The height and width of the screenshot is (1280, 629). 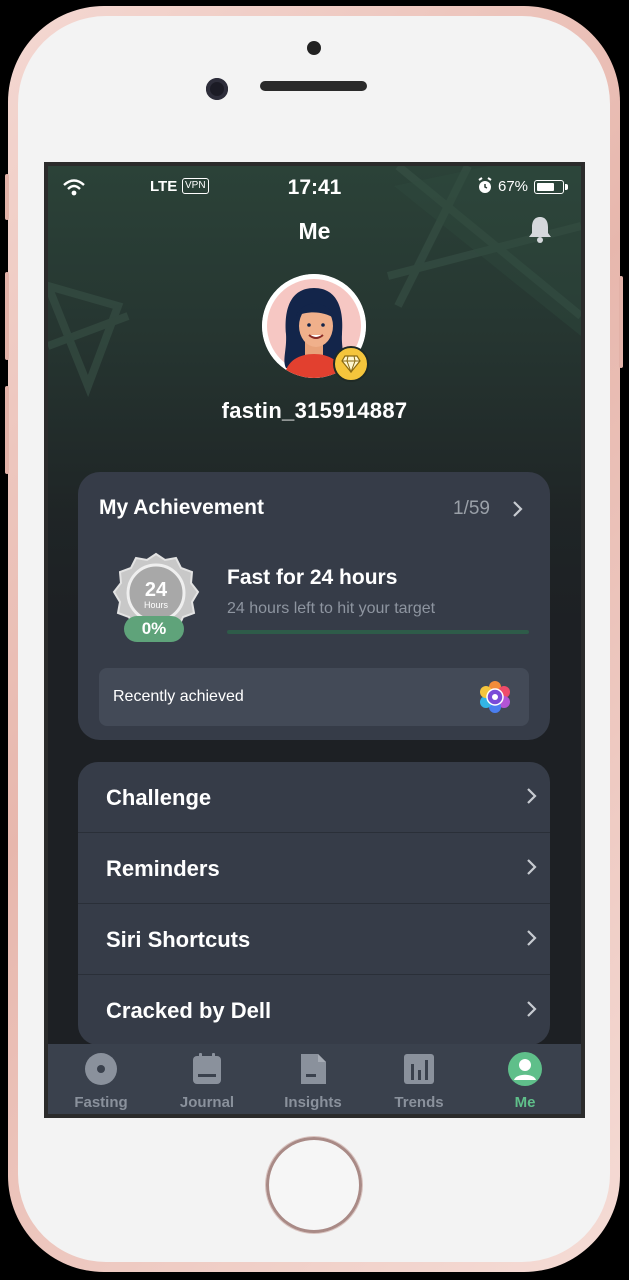 What do you see at coordinates (314, 797) in the screenshot?
I see `menu-item-challenge: Challenge` at bounding box center [314, 797].